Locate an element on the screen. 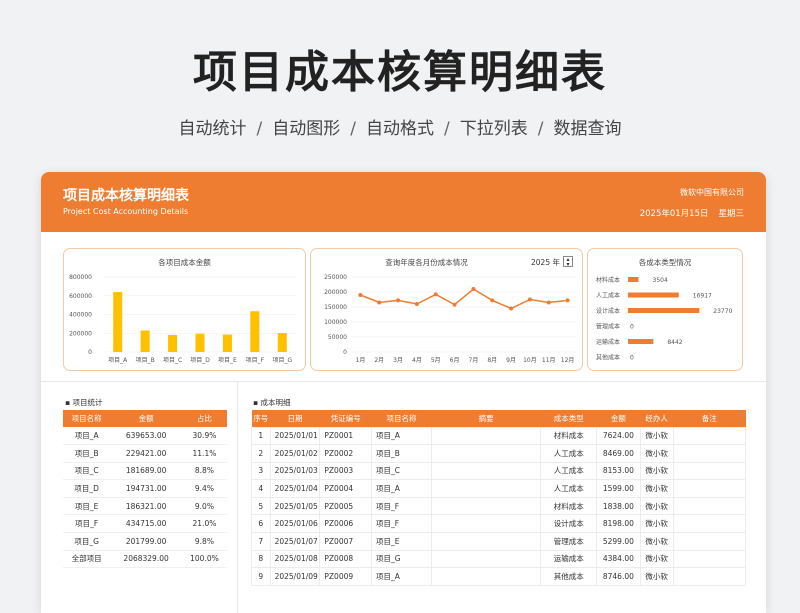  table-cell: 1 is located at coordinates (261, 436).